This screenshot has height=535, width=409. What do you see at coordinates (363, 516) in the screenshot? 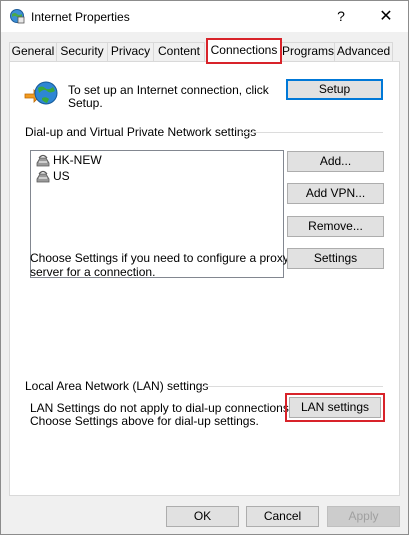
I see `apply-button: Apply` at bounding box center [363, 516].